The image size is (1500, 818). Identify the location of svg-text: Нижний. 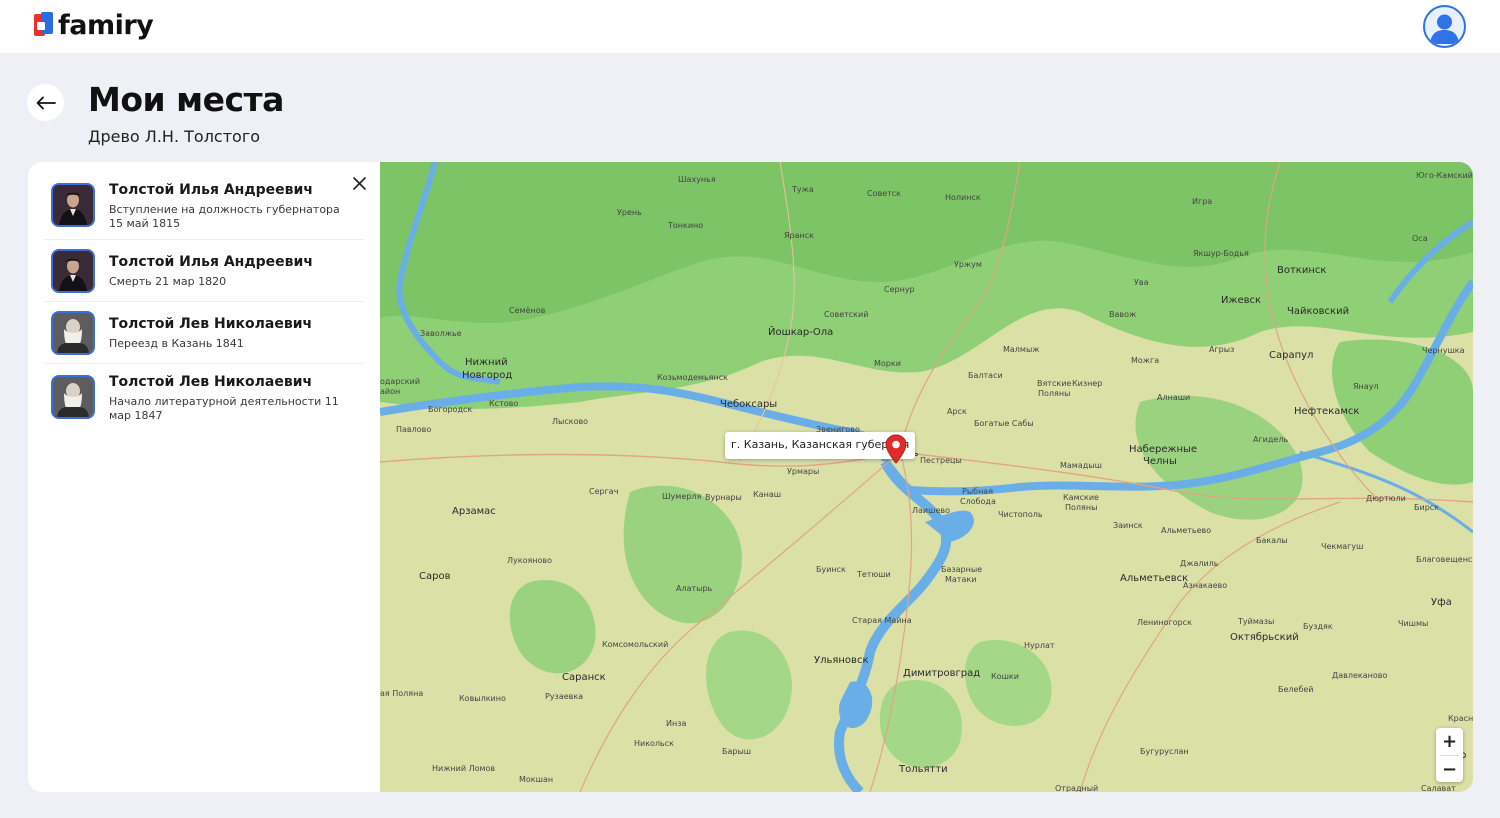
(486, 362).